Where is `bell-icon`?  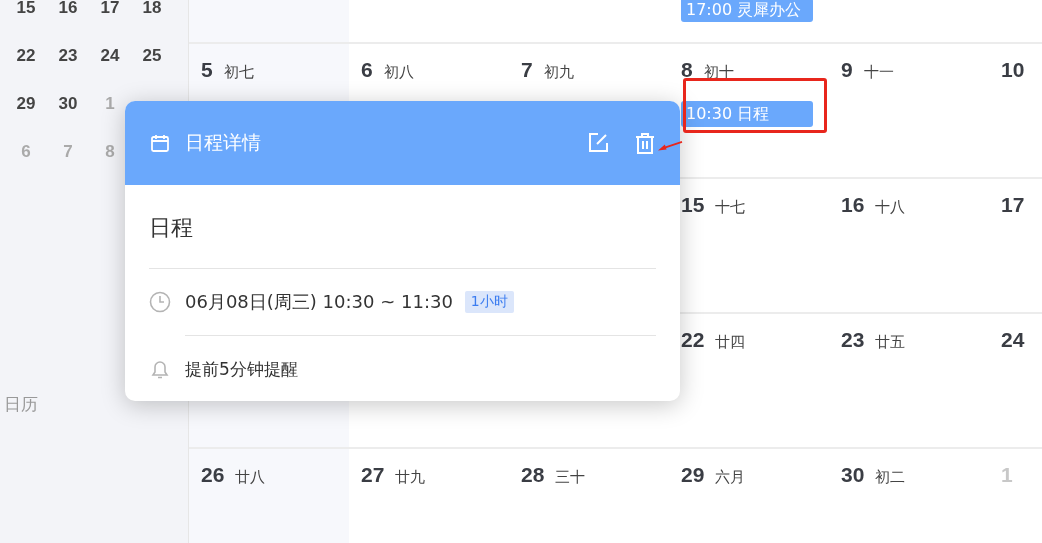
bell-icon is located at coordinates (160, 369).